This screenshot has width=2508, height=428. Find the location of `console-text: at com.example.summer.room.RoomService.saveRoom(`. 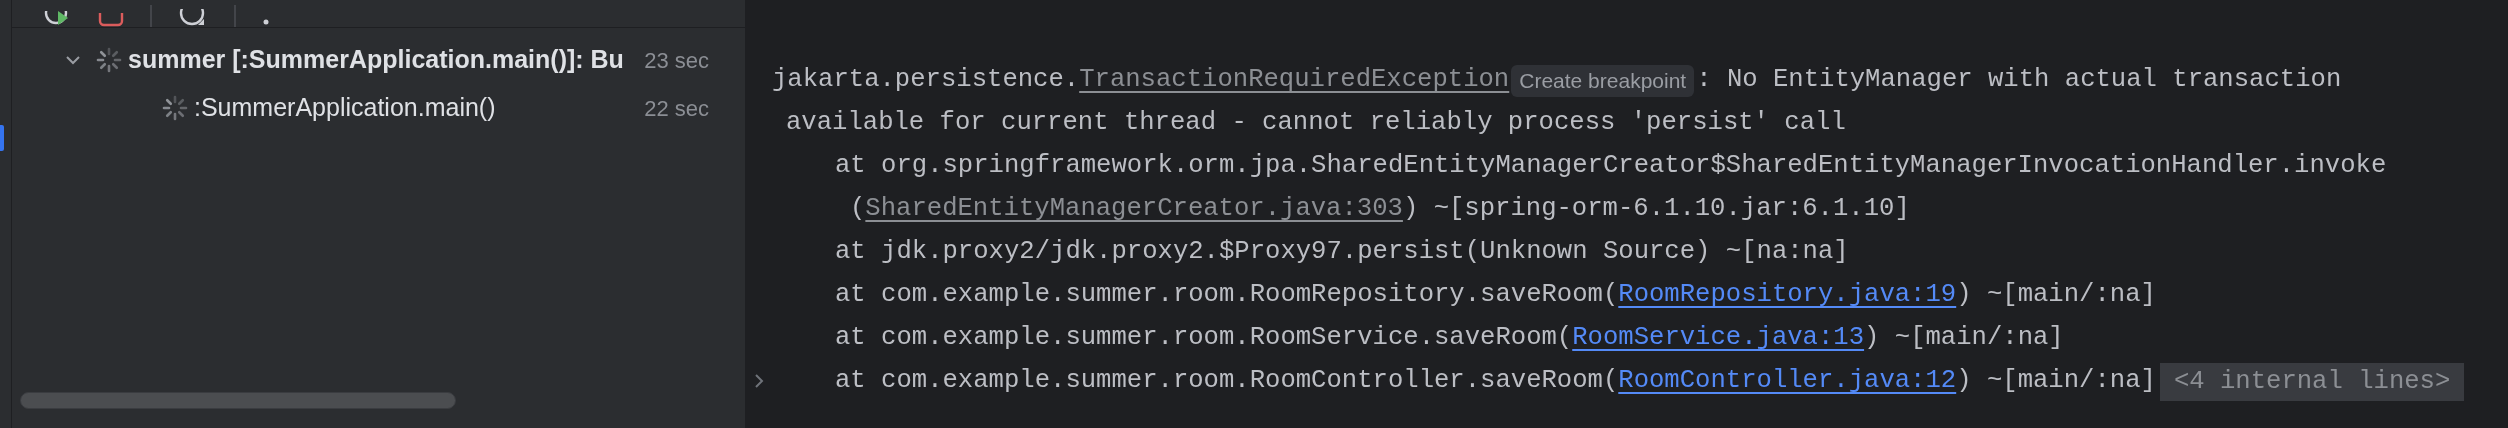

console-text: at com.example.summer.room.RoomService.saveRoom( is located at coordinates (1204, 338).